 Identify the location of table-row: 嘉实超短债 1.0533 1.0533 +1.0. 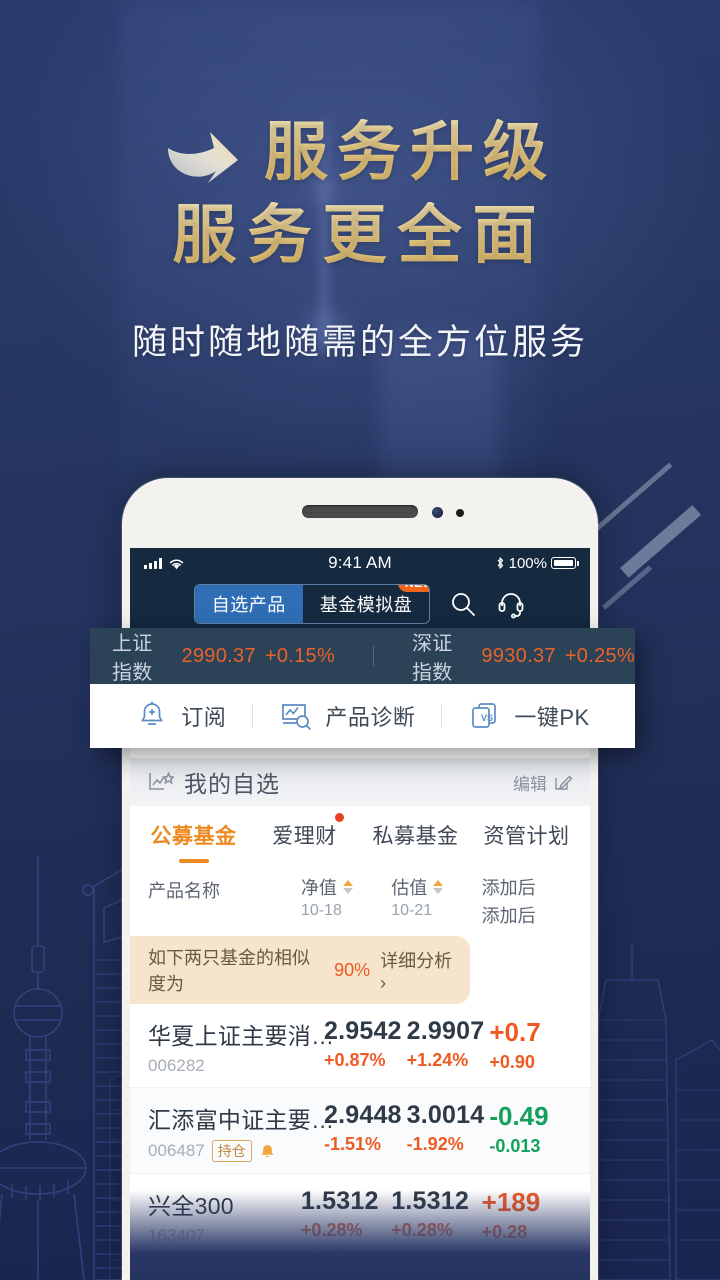
(360, 1278).